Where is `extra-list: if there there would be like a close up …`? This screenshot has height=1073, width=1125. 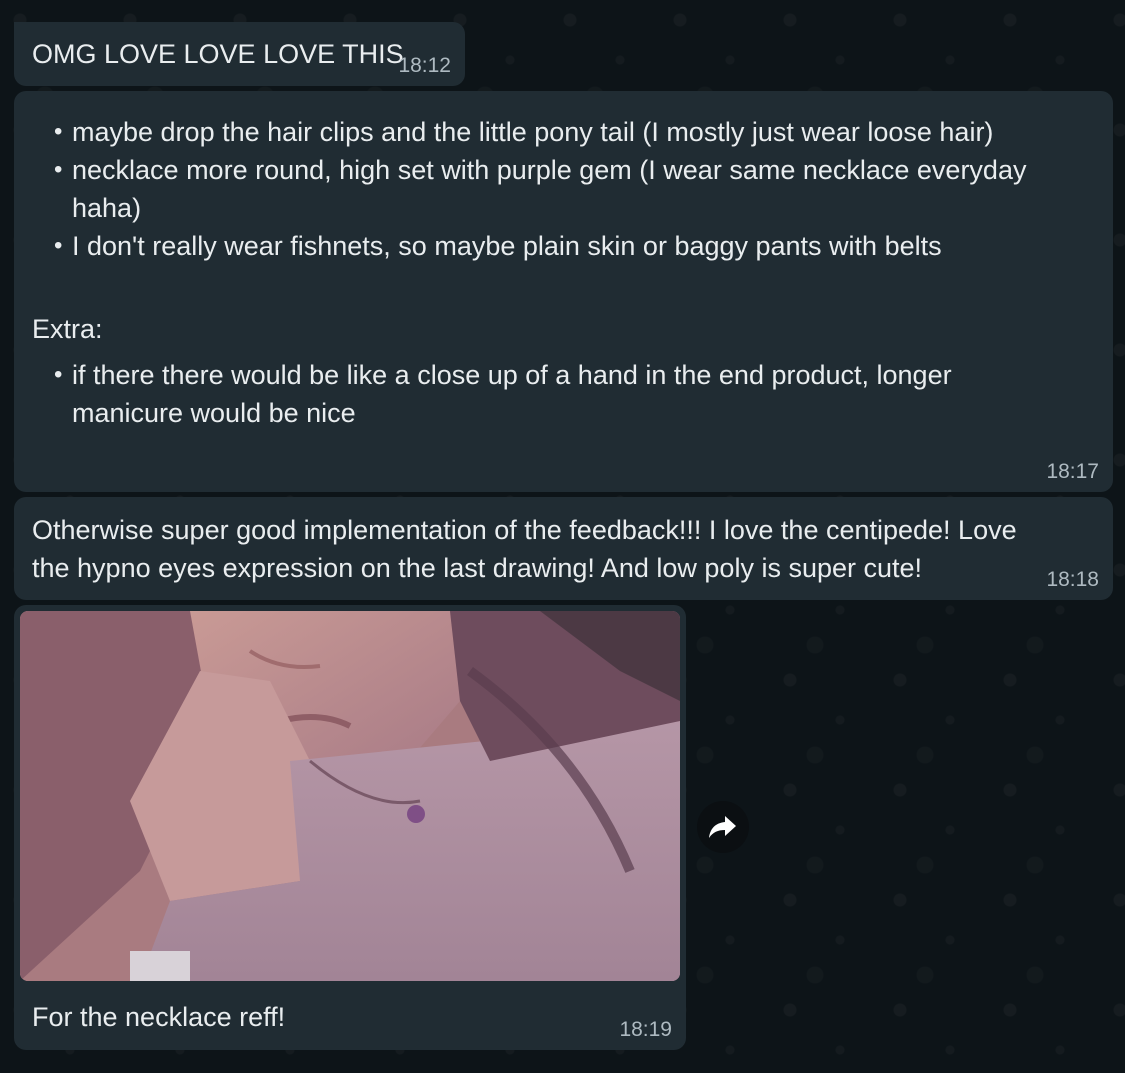 extra-list: if there there would be like a close up … is located at coordinates (562, 394).